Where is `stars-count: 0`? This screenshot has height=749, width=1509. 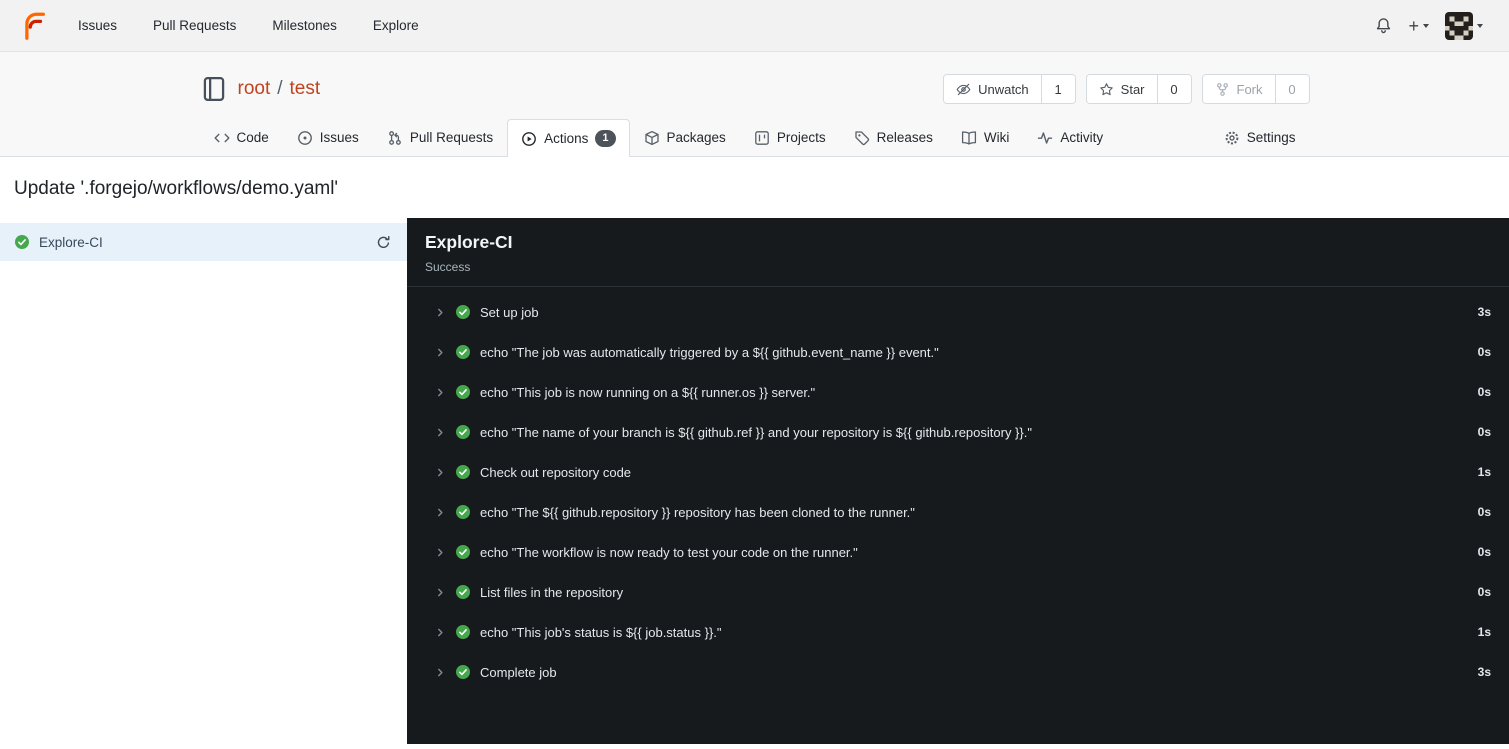
stars-count: 0 is located at coordinates (1173, 89).